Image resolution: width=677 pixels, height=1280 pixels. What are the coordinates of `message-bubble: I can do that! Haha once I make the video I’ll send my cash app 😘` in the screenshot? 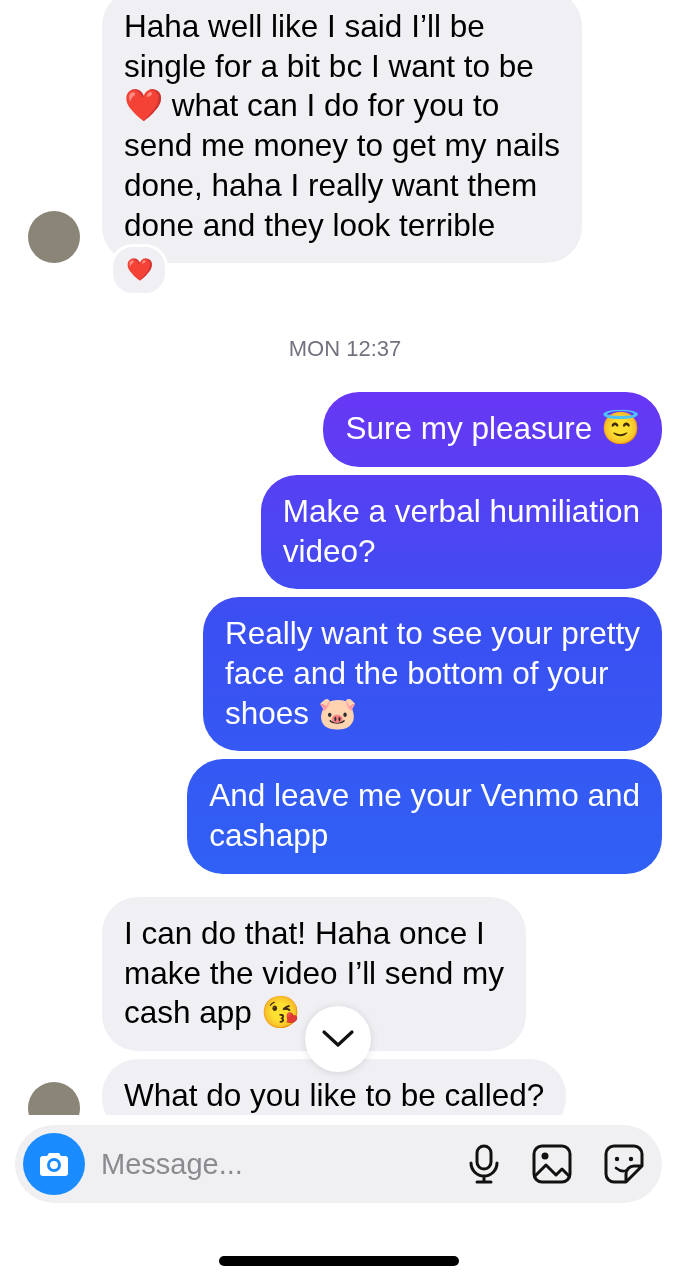 It's located at (314, 973).